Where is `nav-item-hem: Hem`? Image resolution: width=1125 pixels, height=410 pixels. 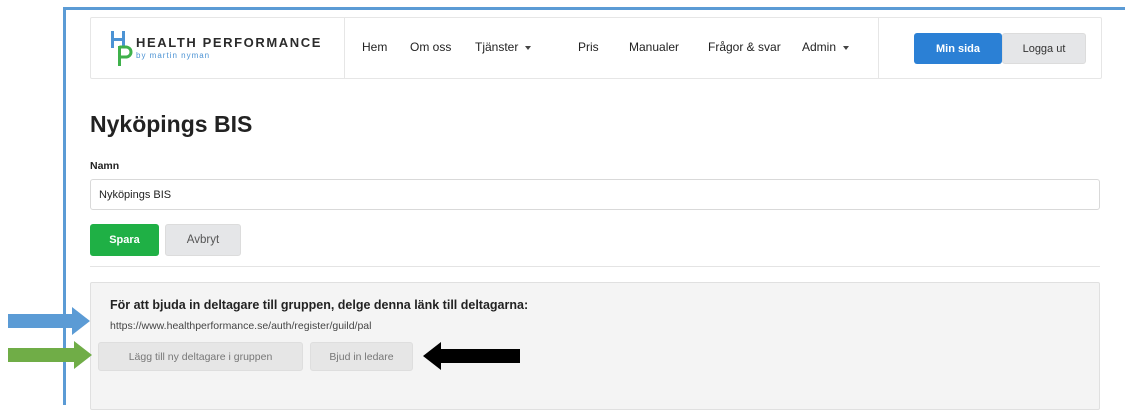
nav-item-hem: Hem is located at coordinates (374, 47).